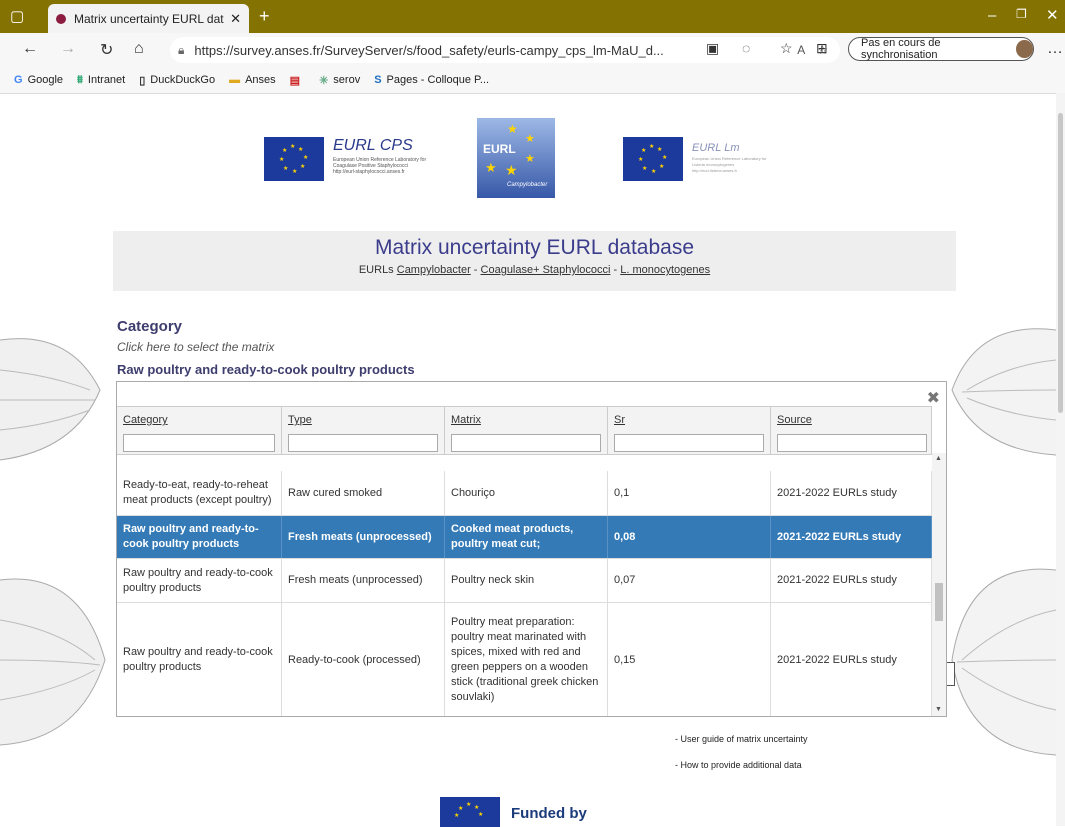 The height and width of the screenshot is (827, 1065). Describe the element at coordinates (373, 145) in the screenshot. I see `cps-title: EURL CPS` at that location.